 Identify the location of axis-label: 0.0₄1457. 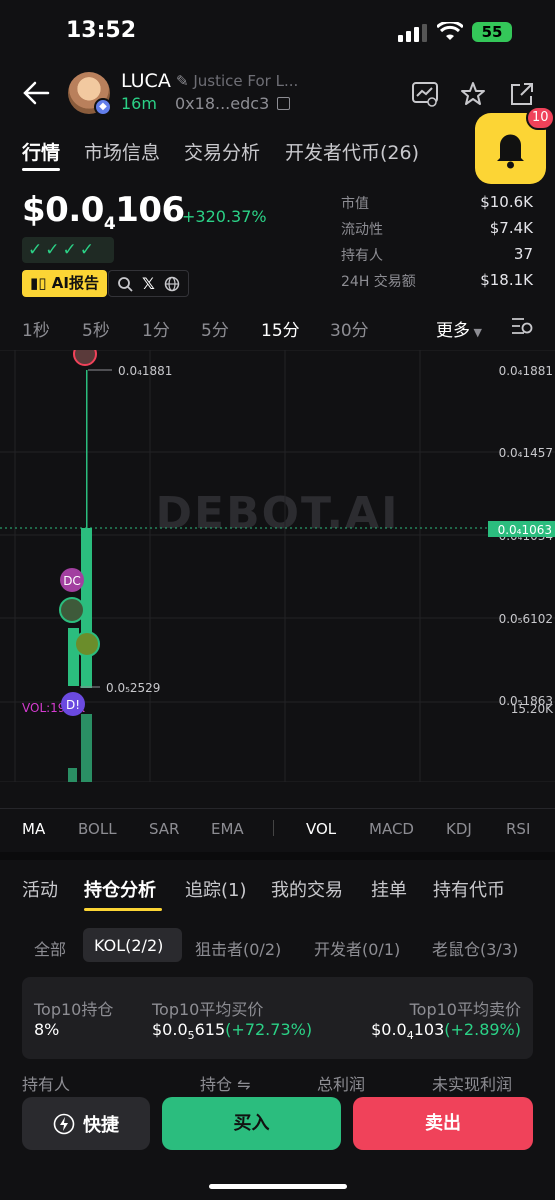
(526, 453).